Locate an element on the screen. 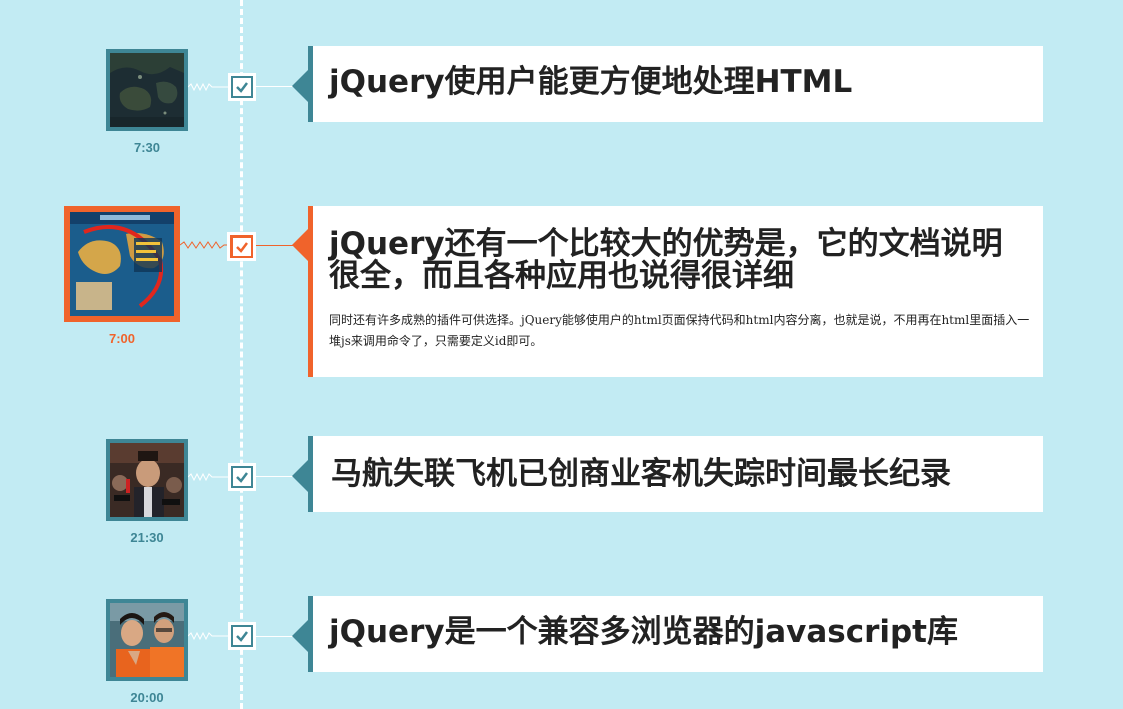 Image resolution: width=1123 pixels, height=709 pixels. thumbnail-satellite-map is located at coordinates (147, 90).